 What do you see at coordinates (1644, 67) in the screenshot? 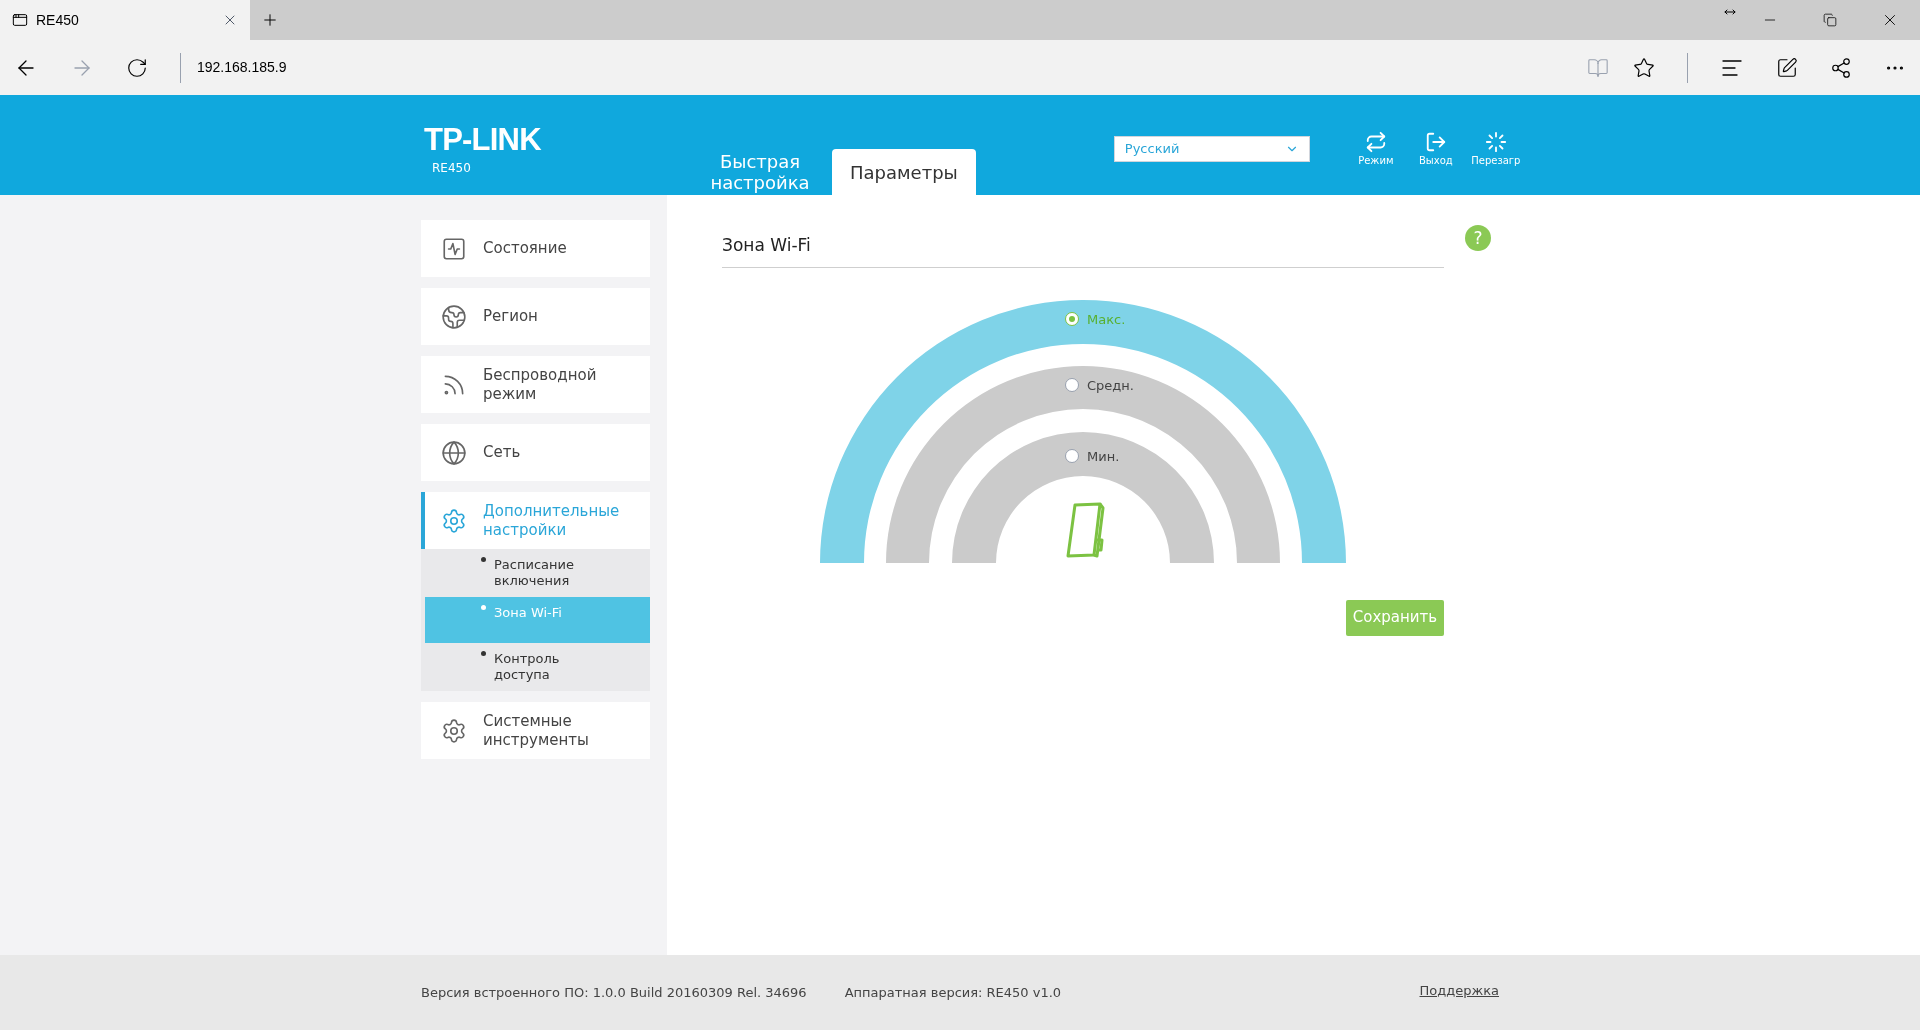
I see `star-icon` at bounding box center [1644, 67].